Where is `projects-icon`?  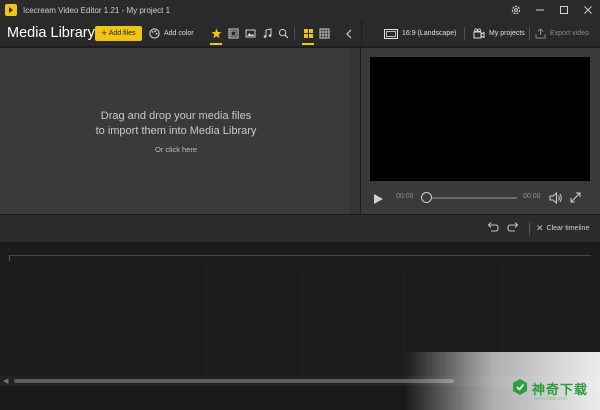 projects-icon is located at coordinates (479, 33).